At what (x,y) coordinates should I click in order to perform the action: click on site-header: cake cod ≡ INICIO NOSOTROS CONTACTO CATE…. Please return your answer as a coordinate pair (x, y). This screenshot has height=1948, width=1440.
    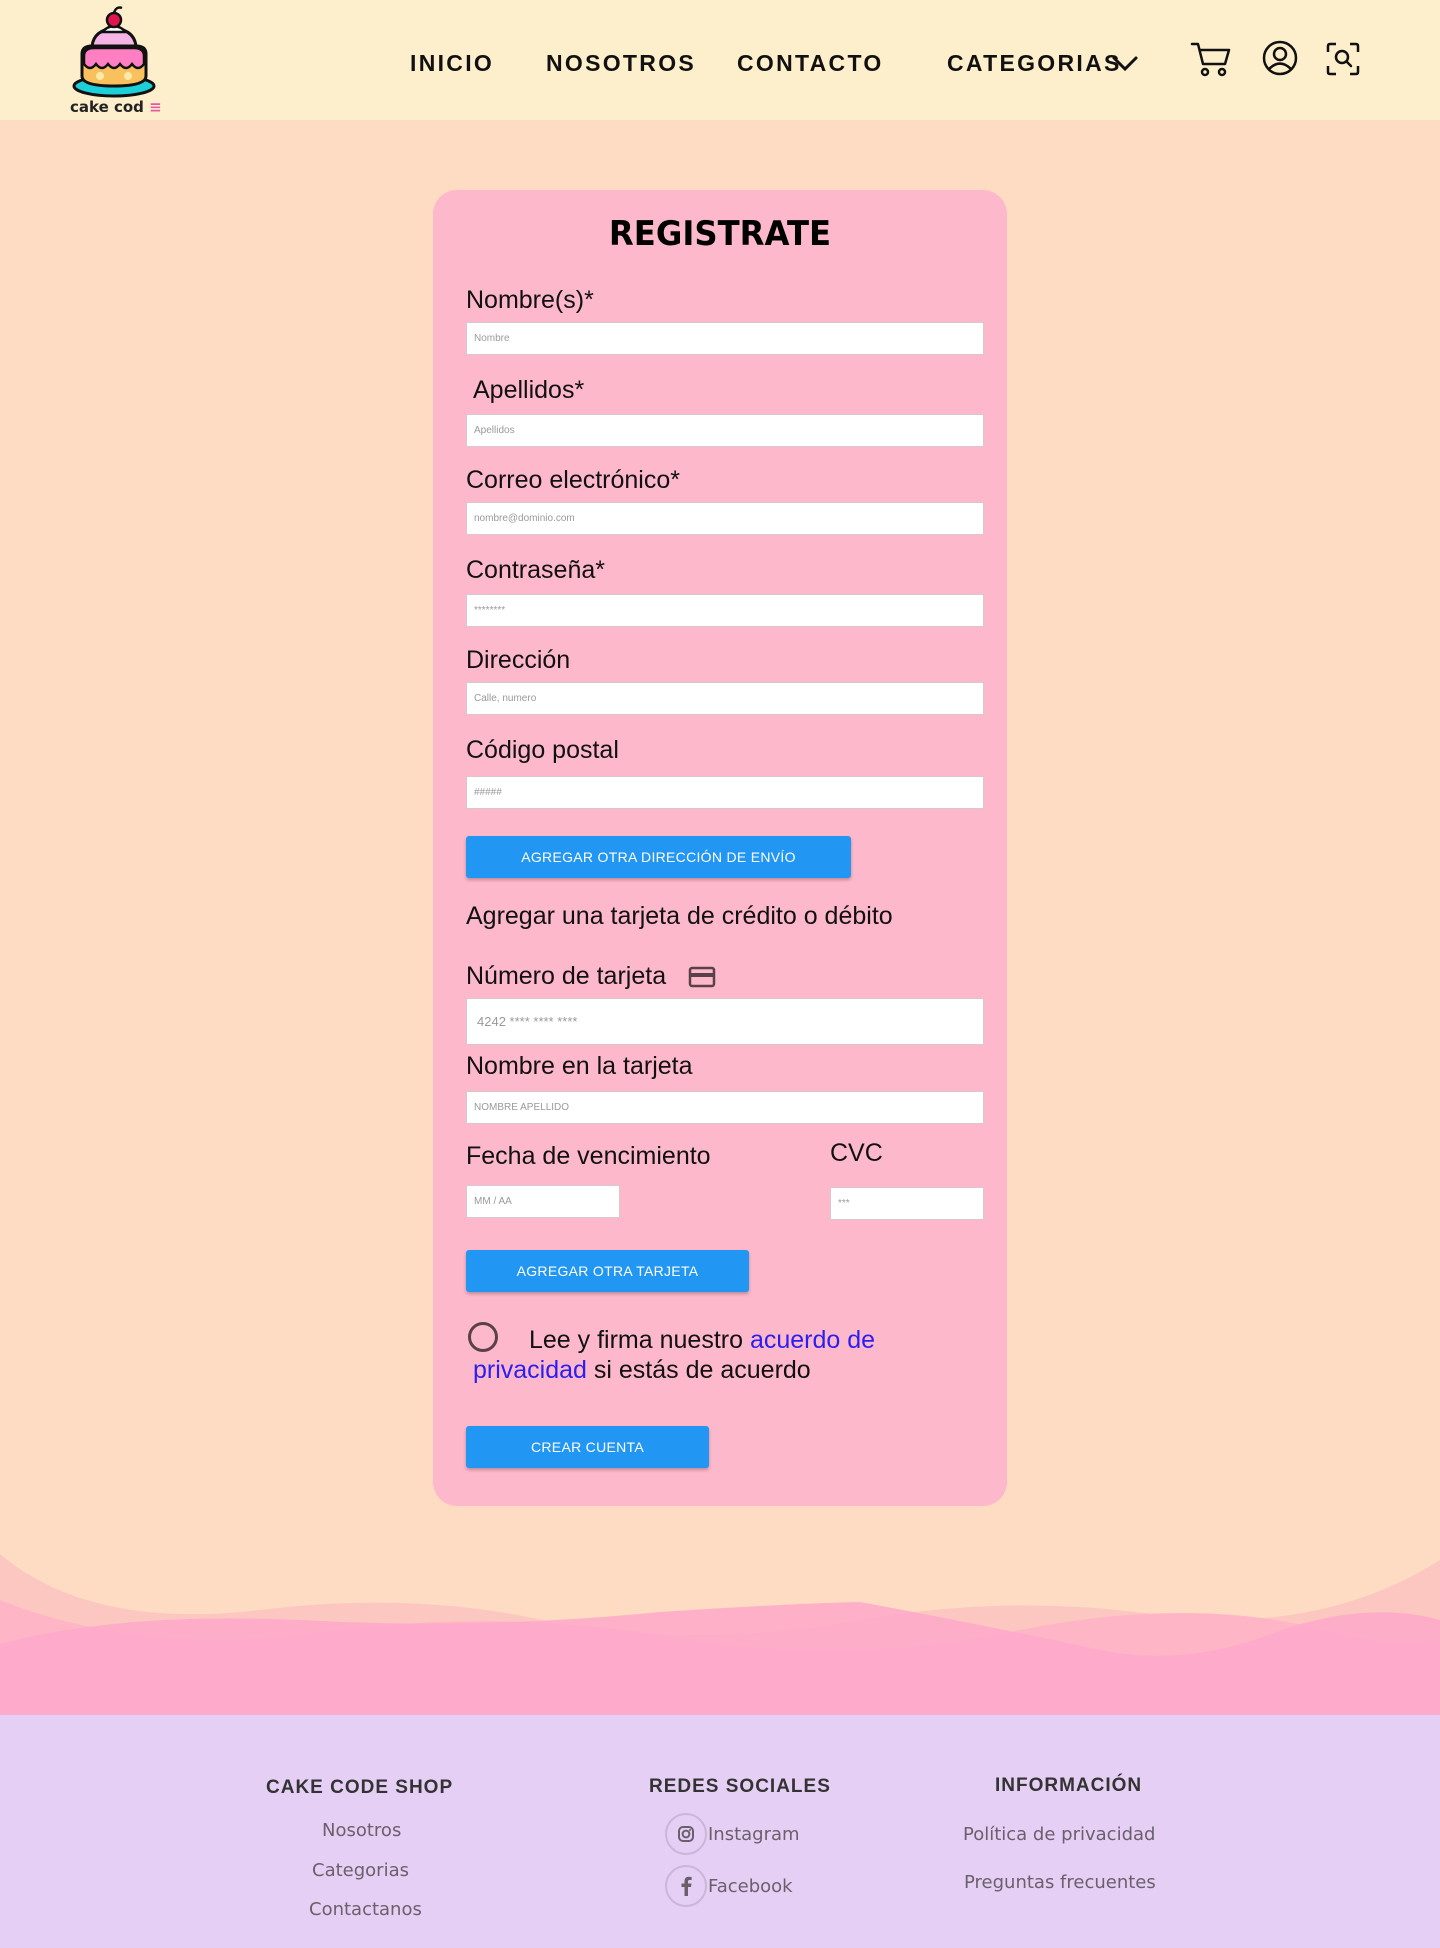
    Looking at the image, I should click on (720, 60).